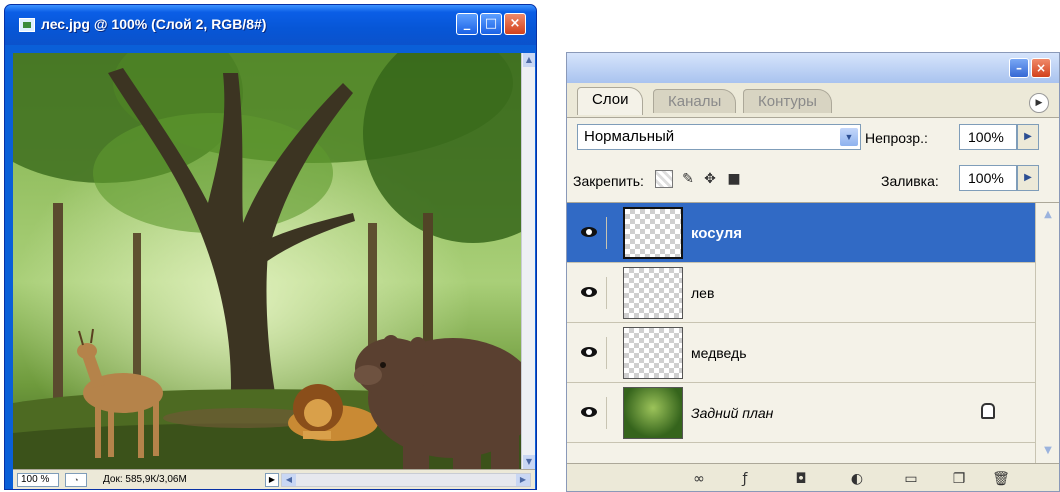  What do you see at coordinates (813, 68) in the screenshot?
I see `panel-titlebar: – ×` at bounding box center [813, 68].